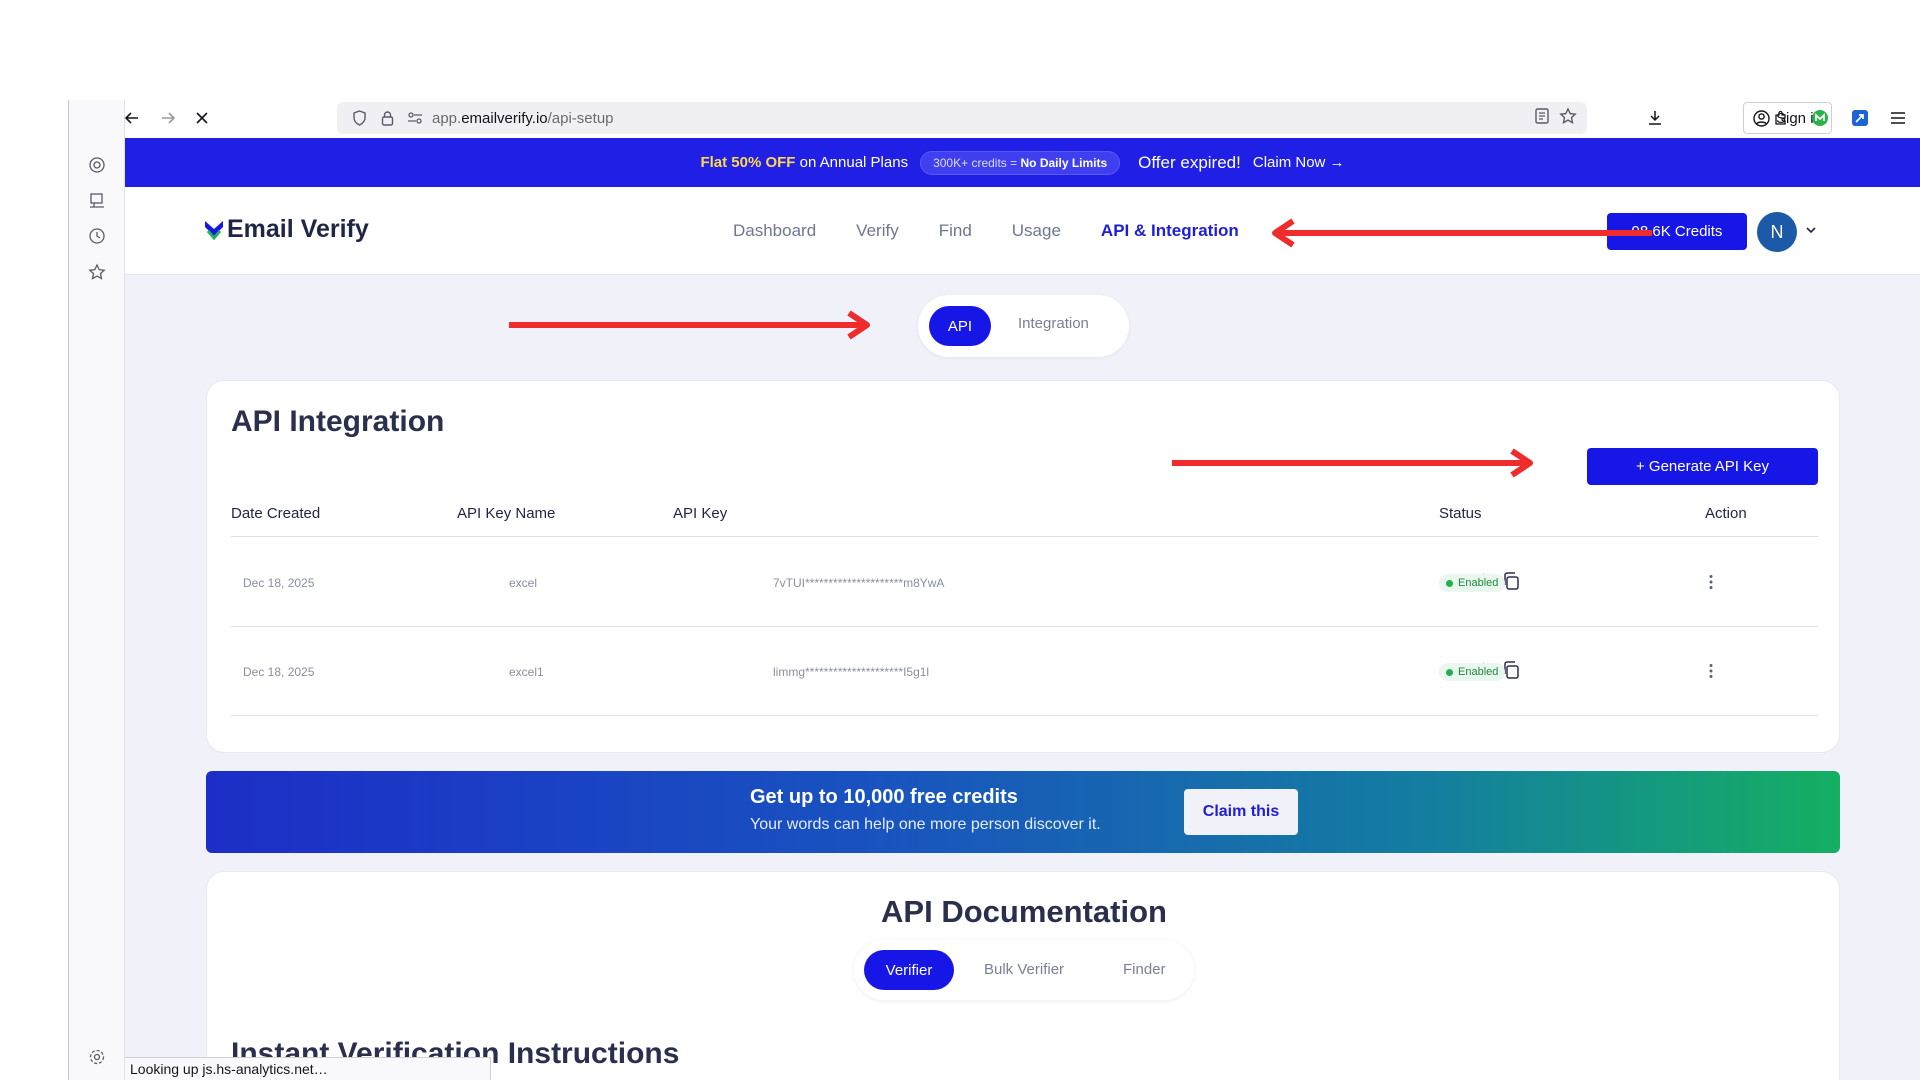  Describe the element at coordinates (962, 118) in the screenshot. I see `url-bar: app.emailverify.io/api-setup` at that location.